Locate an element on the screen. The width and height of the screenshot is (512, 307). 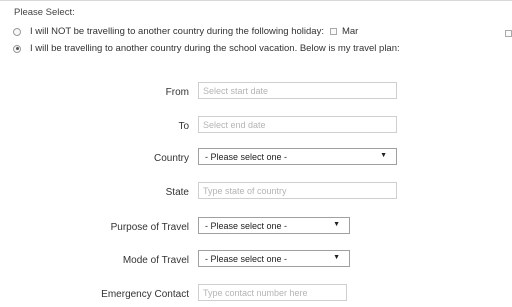
radio-not-travelling is located at coordinates (17, 31).